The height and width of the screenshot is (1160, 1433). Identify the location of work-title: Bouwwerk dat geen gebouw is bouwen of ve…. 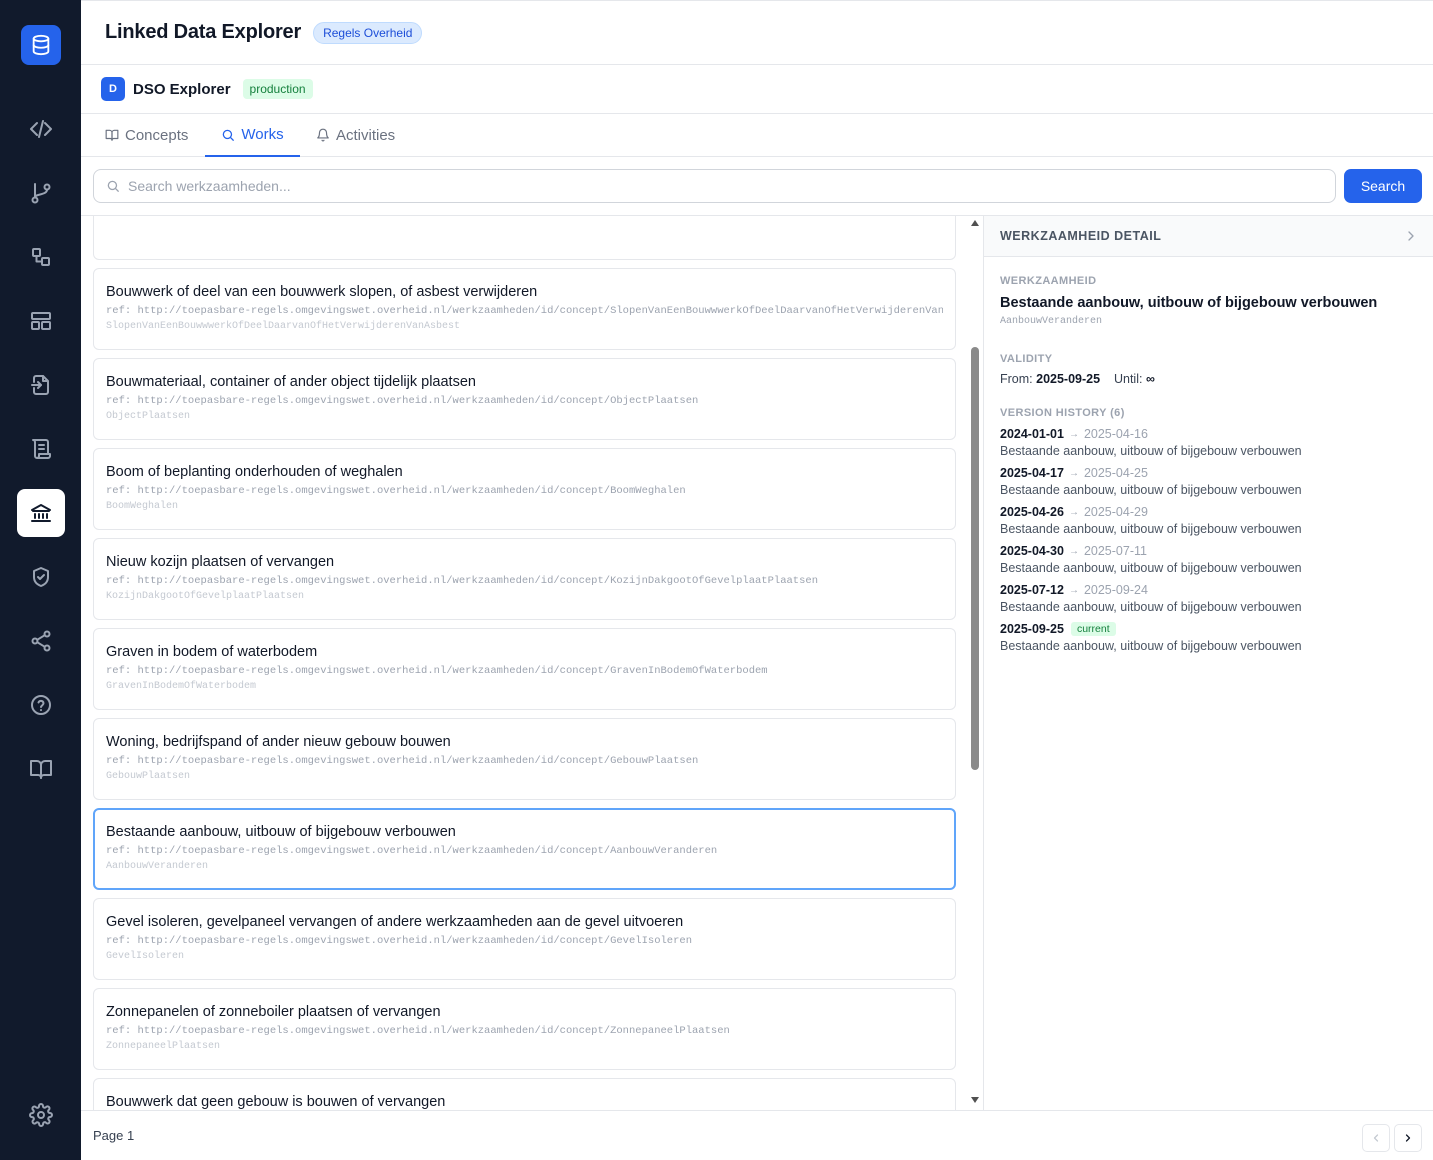
(276, 1102).